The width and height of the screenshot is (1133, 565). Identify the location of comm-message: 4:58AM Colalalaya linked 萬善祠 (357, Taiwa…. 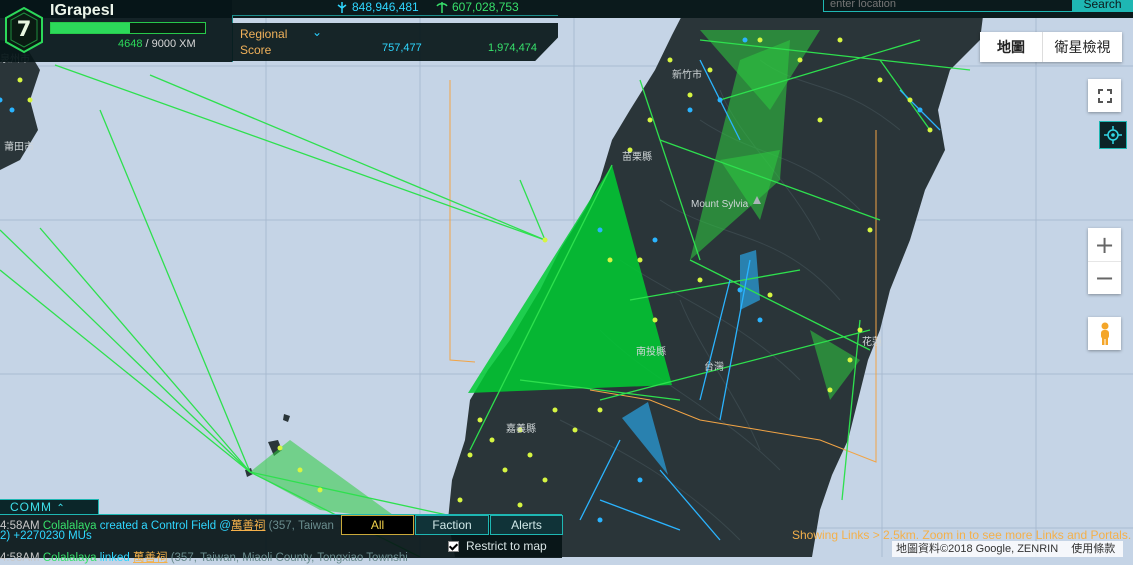
(220, 557).